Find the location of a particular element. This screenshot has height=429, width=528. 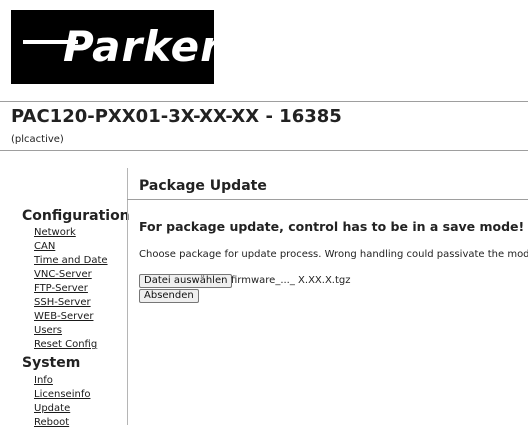

nav-link-web-server: WEB-Server is located at coordinates (63, 317).